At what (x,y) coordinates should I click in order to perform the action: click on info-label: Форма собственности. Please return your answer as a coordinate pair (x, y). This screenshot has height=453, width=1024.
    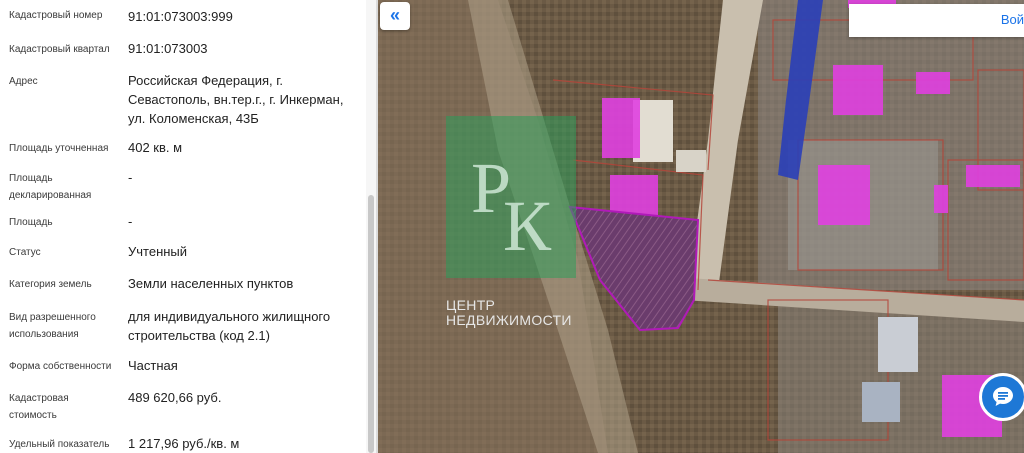
    Looking at the image, I should click on (60, 366).